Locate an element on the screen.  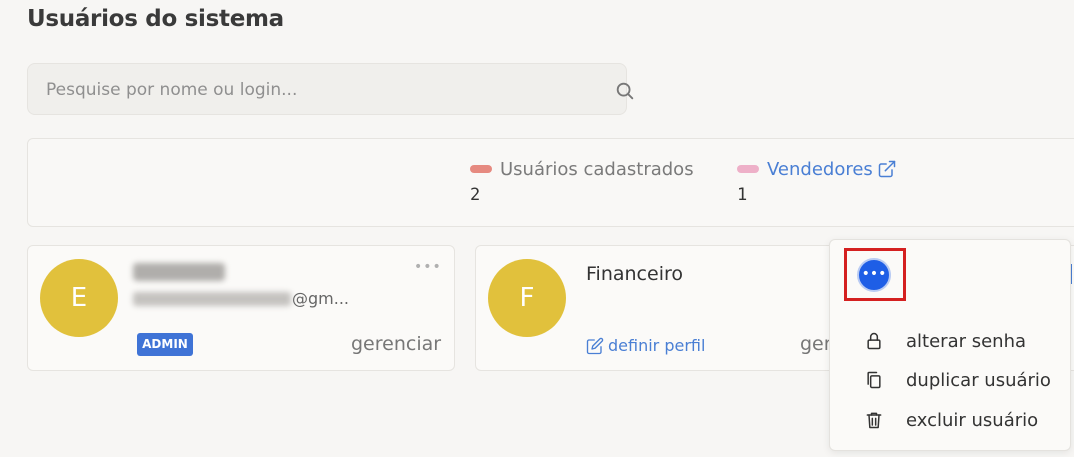
menu-item-delete-user: excluir usuário is located at coordinates (951, 420).